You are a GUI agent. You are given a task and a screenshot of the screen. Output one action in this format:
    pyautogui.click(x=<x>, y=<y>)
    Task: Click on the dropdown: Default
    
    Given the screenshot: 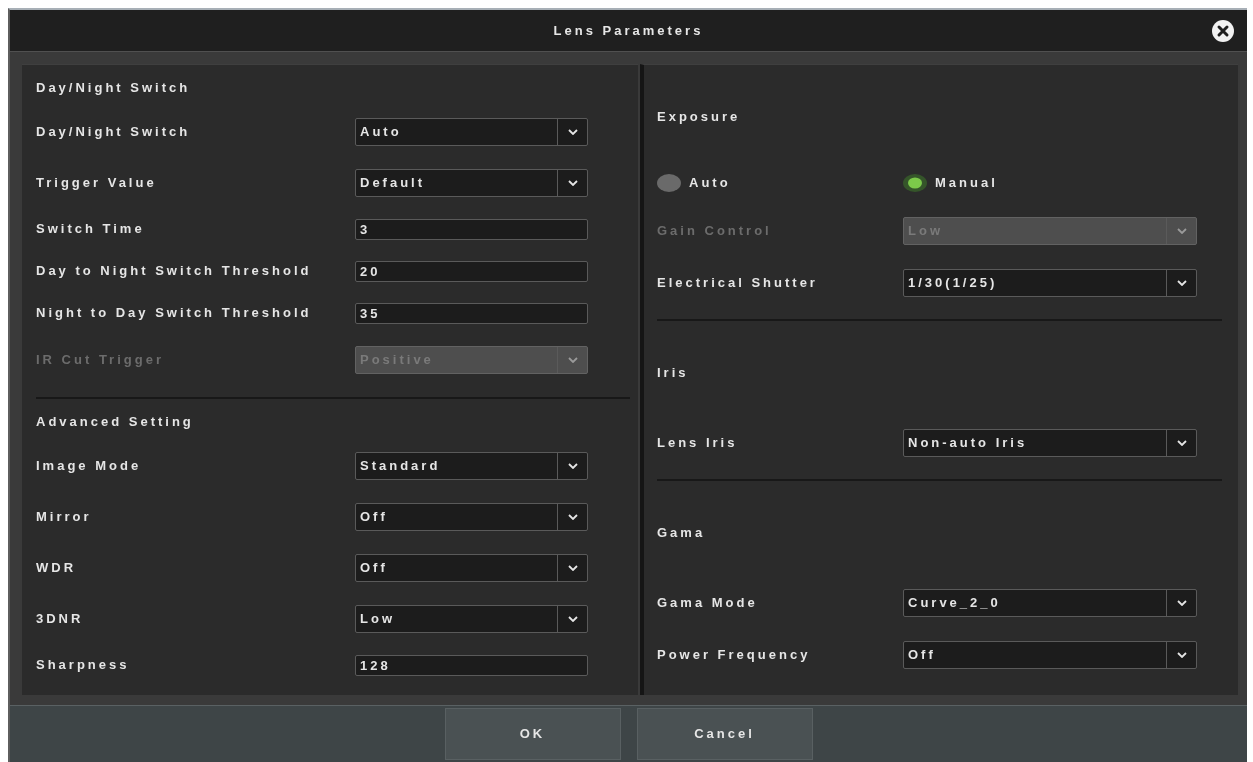 What is the action you would take?
    pyautogui.click(x=471, y=182)
    